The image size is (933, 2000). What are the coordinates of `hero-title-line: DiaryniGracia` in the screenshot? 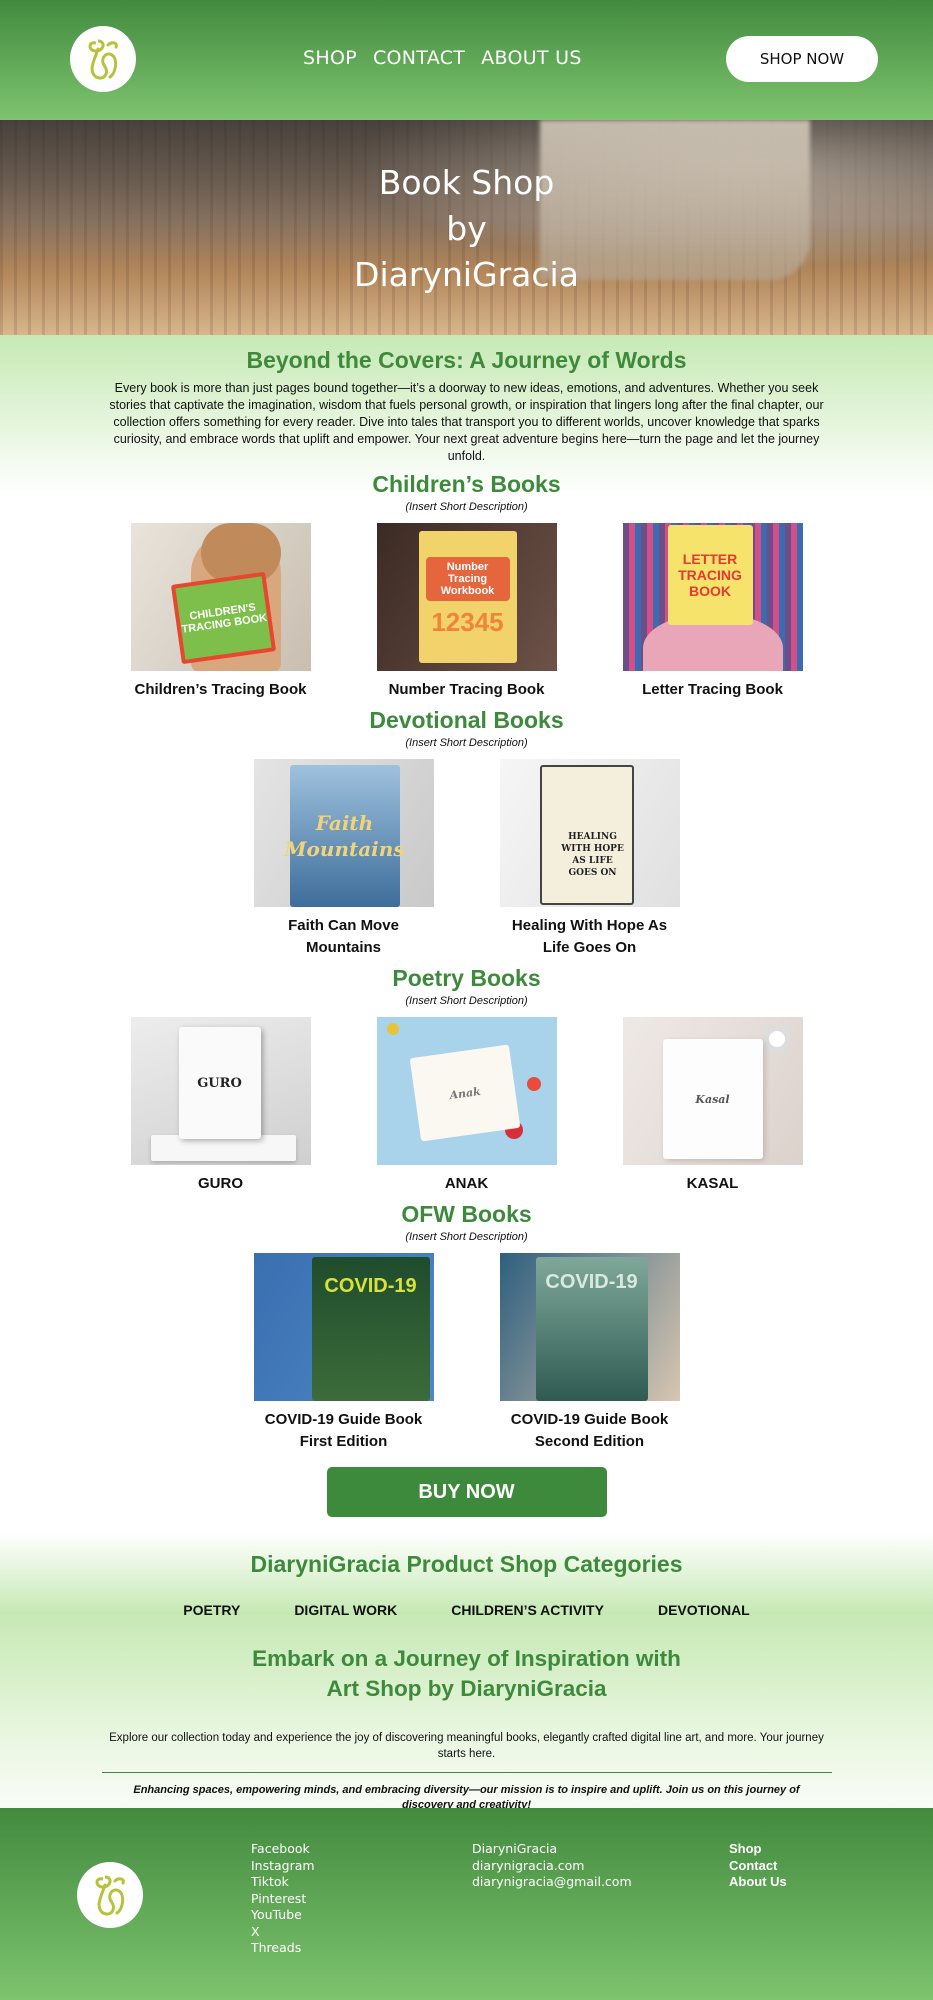 It's located at (466, 274).